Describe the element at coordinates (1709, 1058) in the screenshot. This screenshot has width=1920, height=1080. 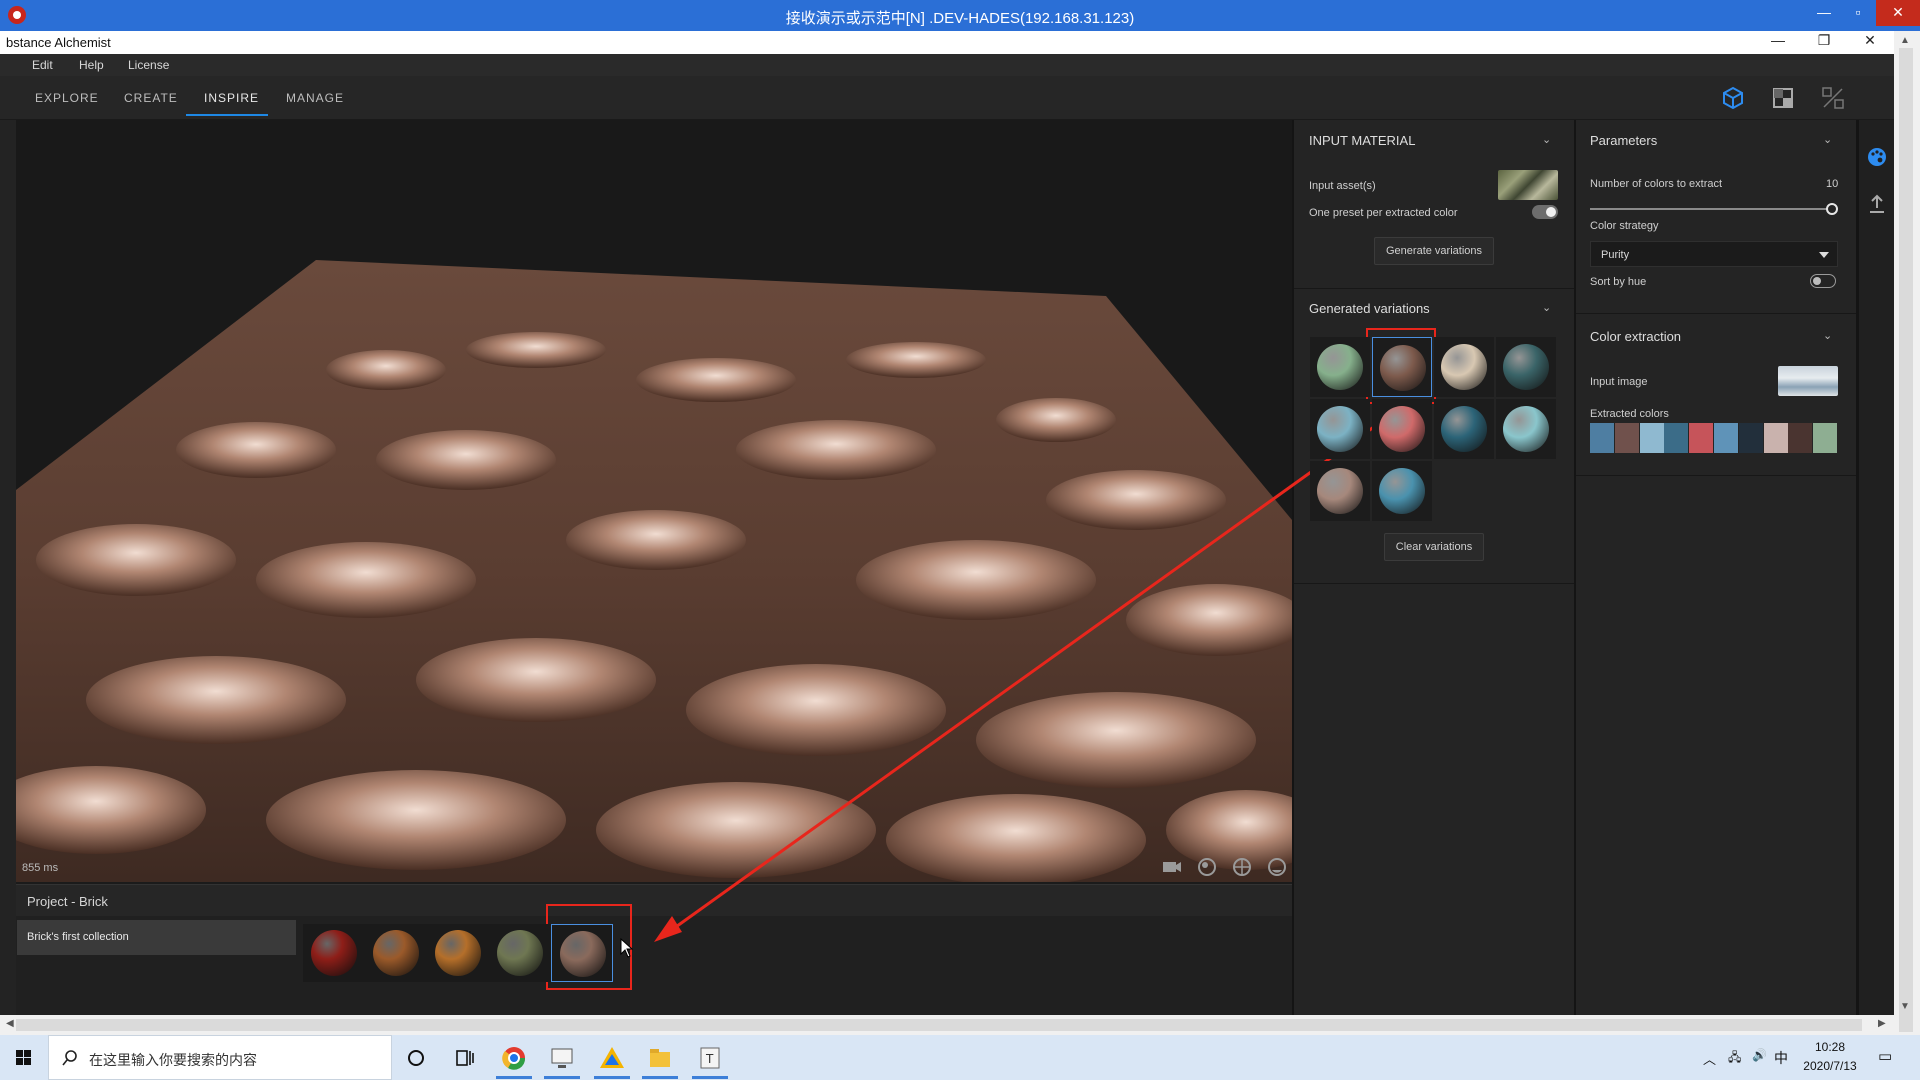
I see `tray-chevron-up-icon: ︿` at that location.